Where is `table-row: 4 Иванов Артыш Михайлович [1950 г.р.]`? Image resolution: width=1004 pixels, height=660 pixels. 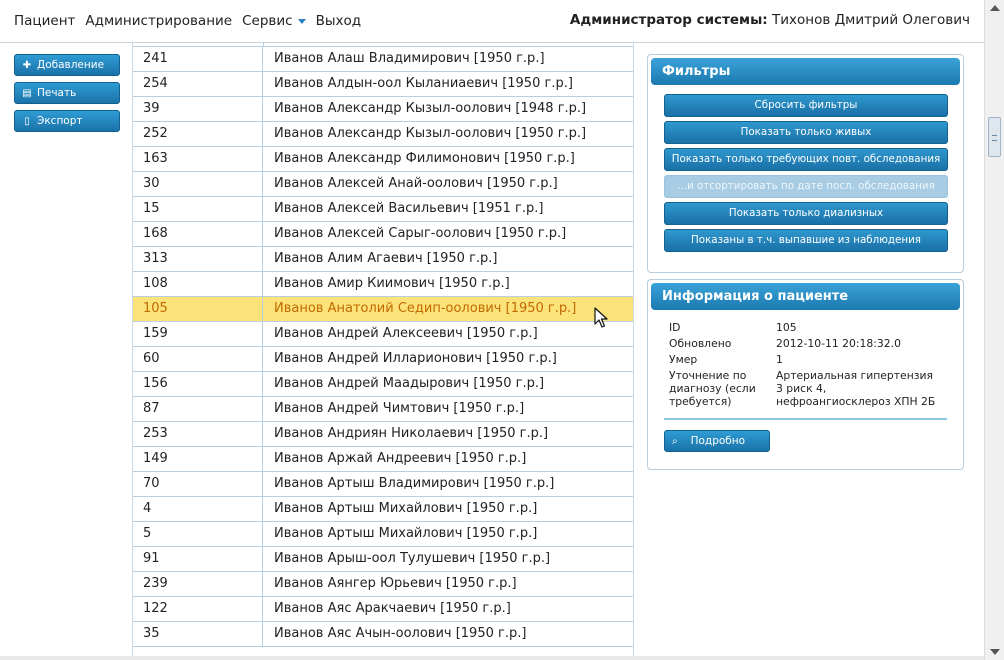
table-row: 4 Иванов Артыш Михайлович [1950 г.р.] is located at coordinates (383, 509).